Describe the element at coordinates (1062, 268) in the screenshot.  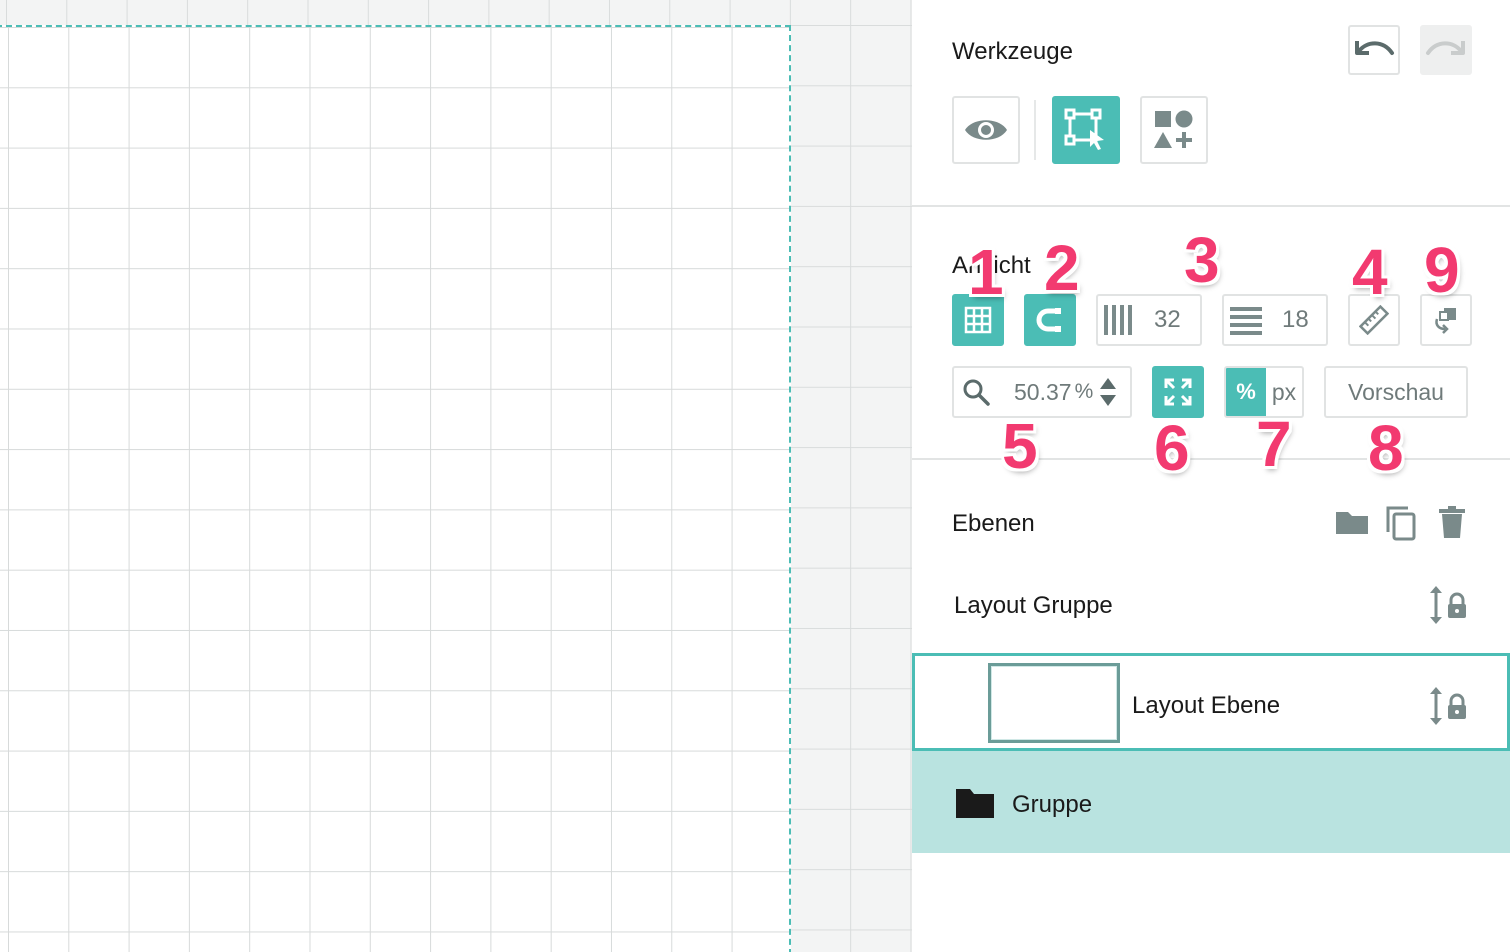
I see `marker-2: 2` at that location.